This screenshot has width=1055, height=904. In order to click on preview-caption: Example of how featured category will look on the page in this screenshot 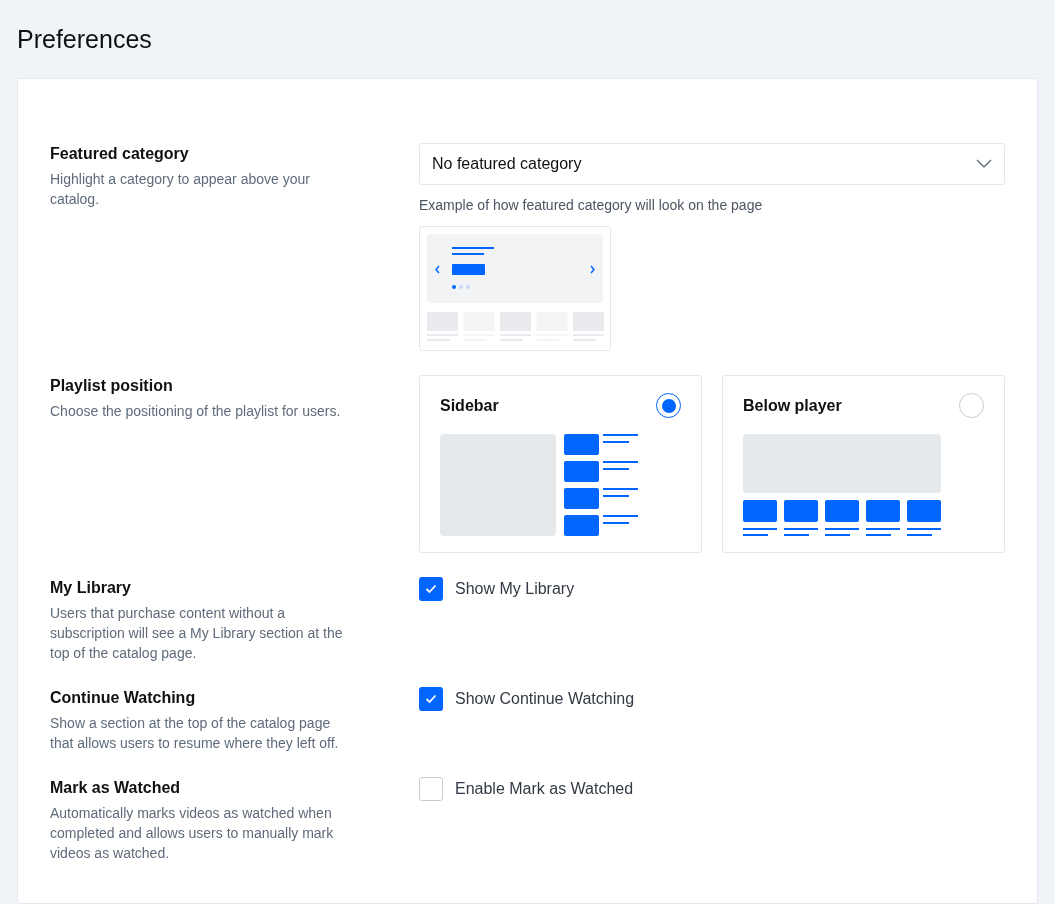, I will do `click(591, 205)`.